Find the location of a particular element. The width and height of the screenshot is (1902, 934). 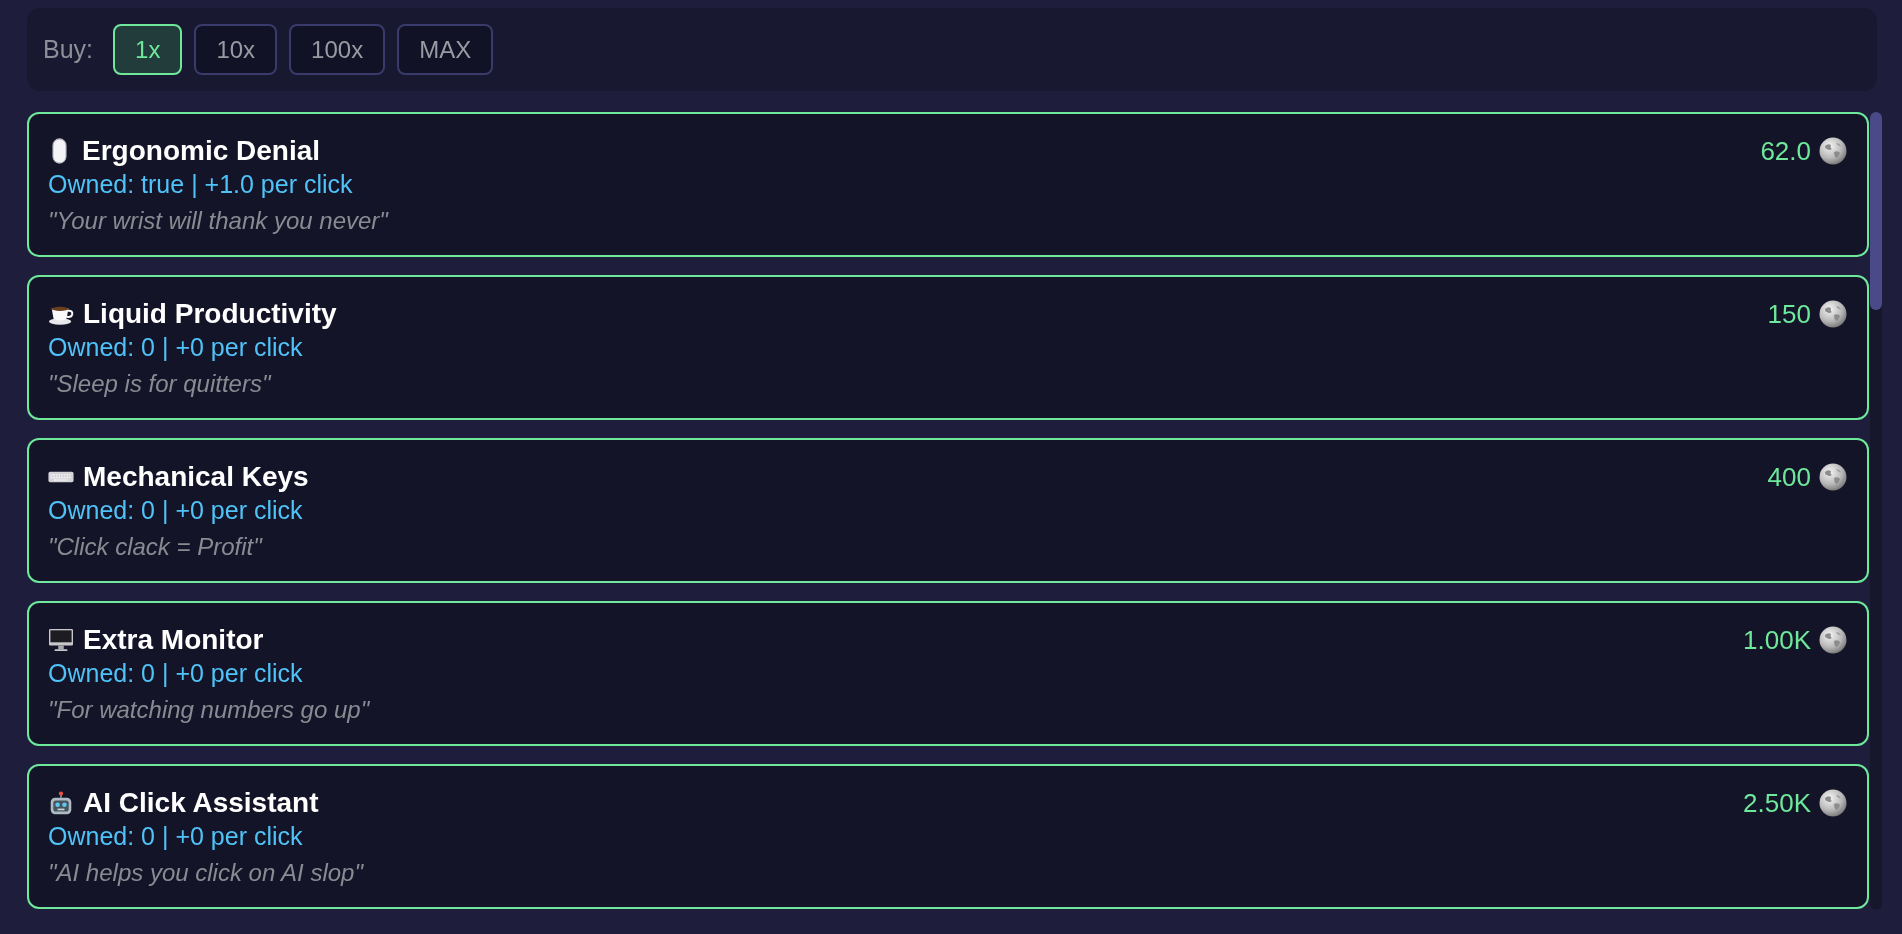

upgrade-quote: "AI helps you click on AI slop" is located at coordinates (206, 873).